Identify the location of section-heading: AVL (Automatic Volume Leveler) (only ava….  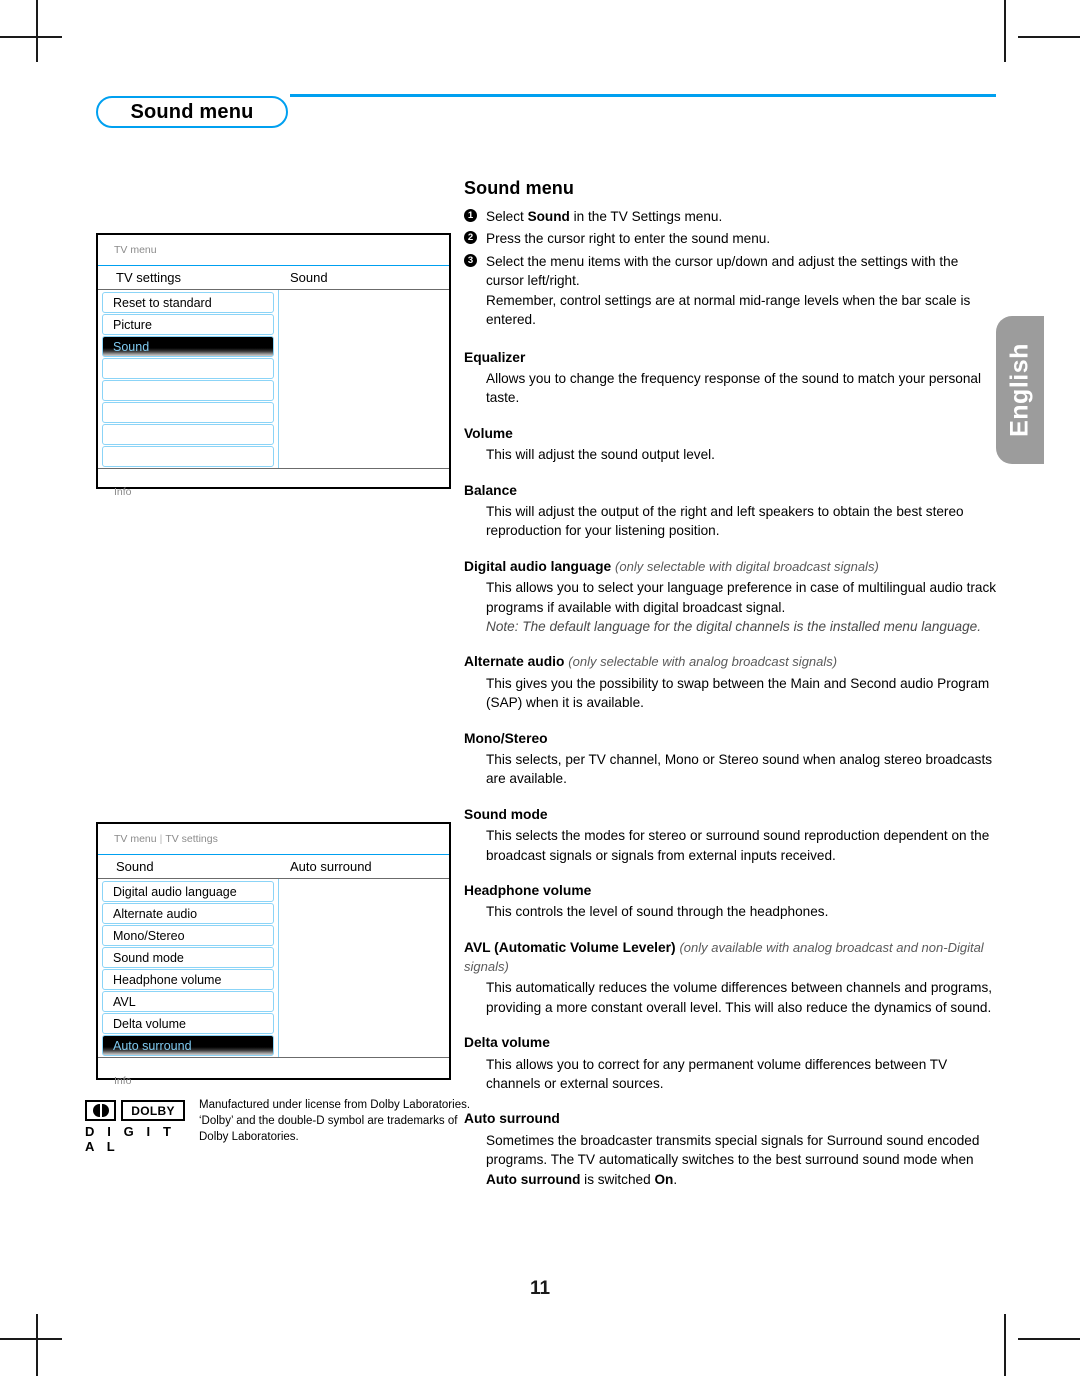
(731, 957).